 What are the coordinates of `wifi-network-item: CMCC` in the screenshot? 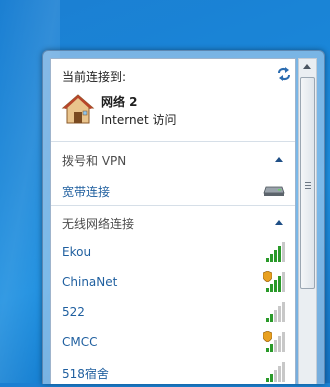 It's located at (173, 343).